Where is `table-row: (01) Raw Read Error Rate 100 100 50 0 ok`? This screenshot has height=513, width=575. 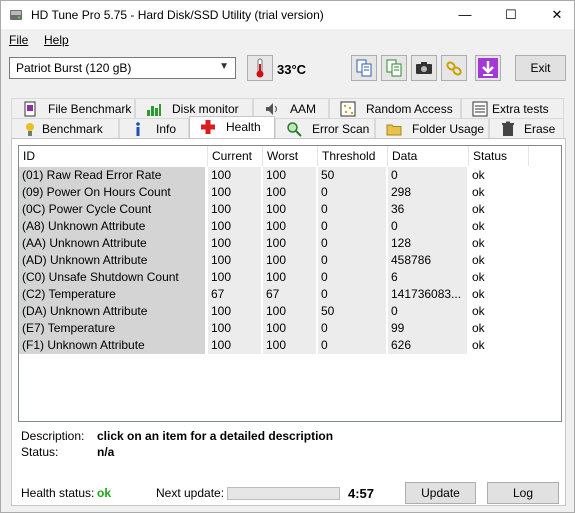
table-row: (01) Raw Read Error Rate 100 100 50 0 ok is located at coordinates (289, 175).